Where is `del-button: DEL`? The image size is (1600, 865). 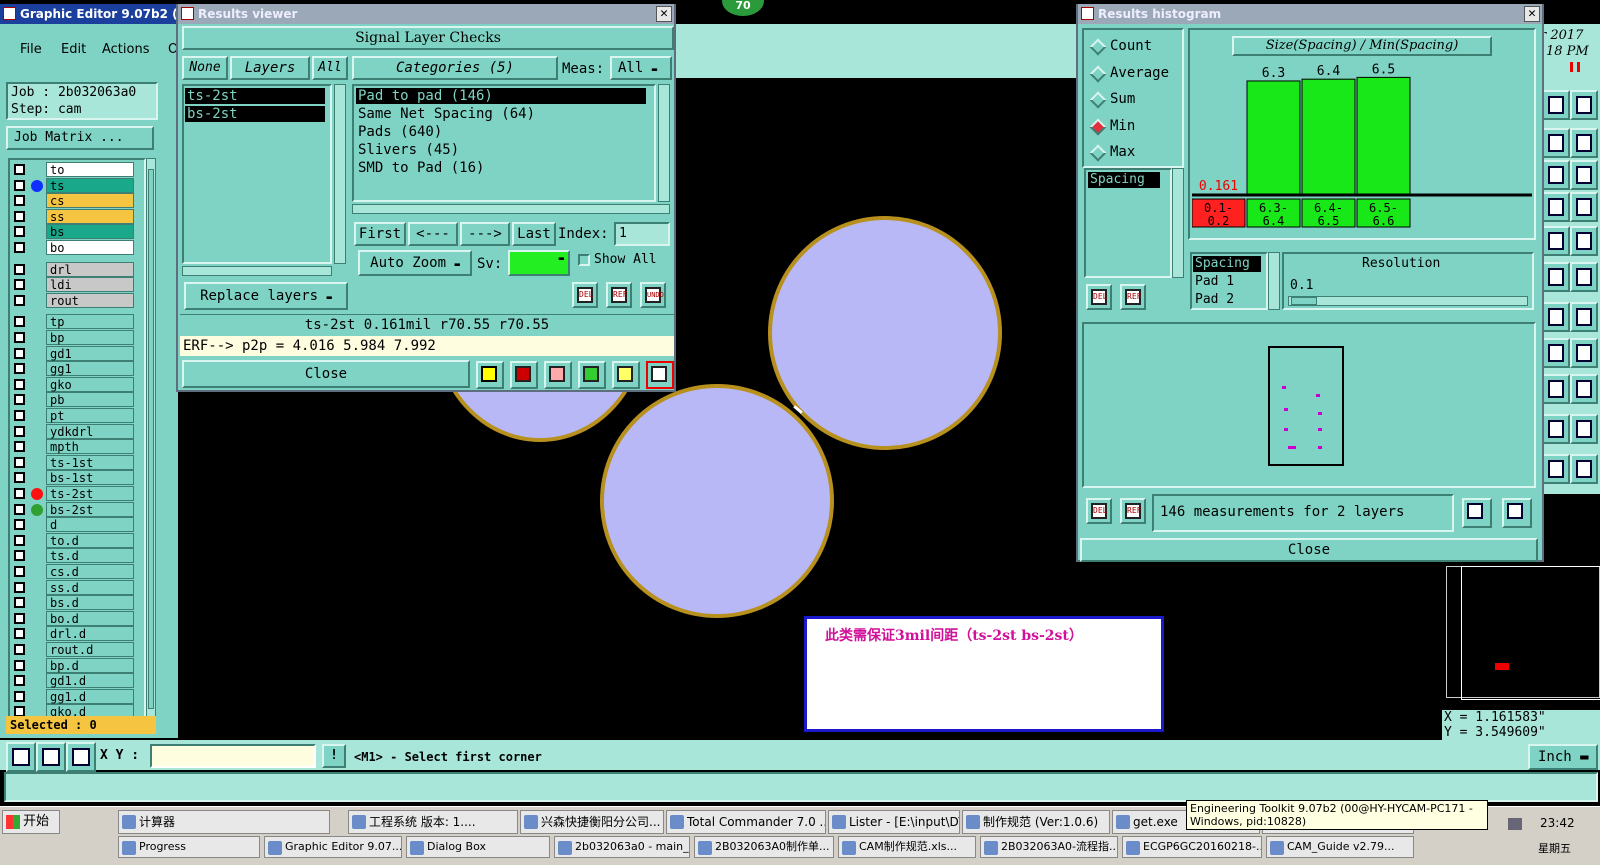 del-button: DEL is located at coordinates (585, 295).